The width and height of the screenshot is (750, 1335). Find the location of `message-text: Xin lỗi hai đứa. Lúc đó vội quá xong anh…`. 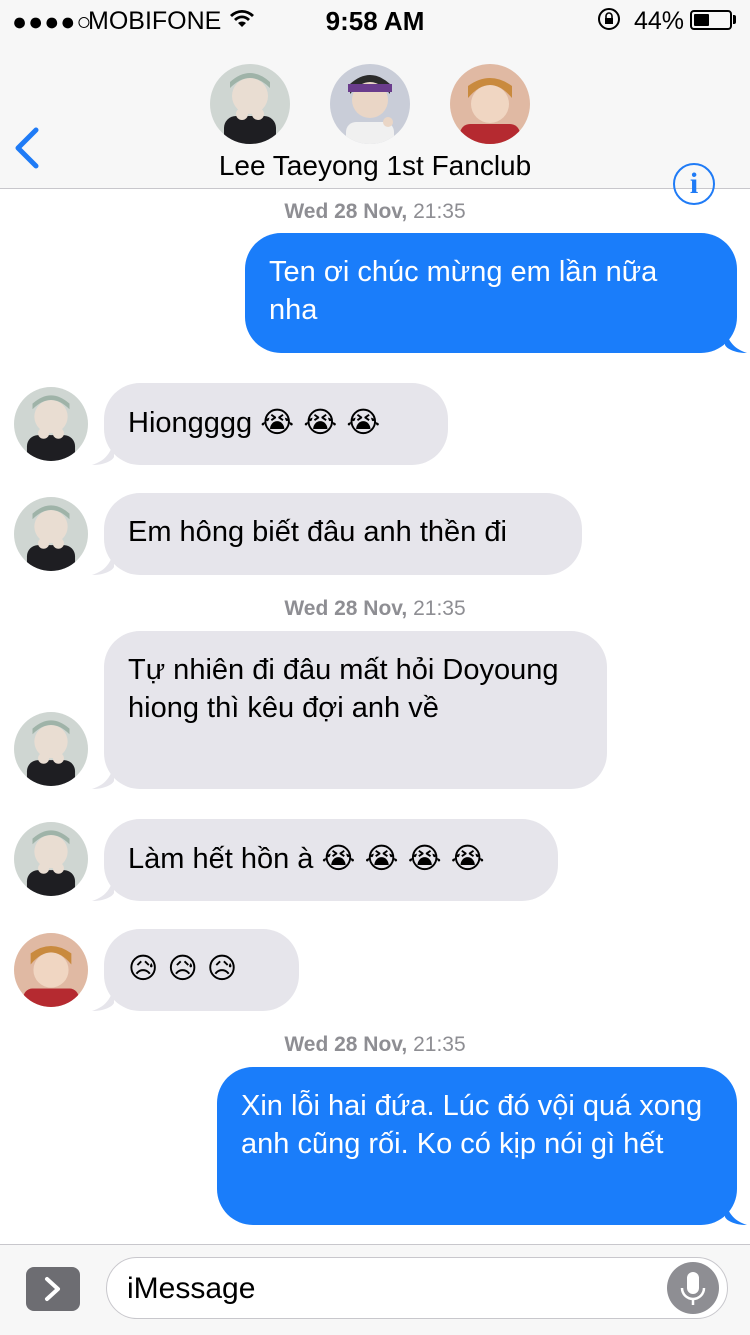

message-text: Xin lỗi hai đứa. Lúc đó vội quá xong anh… is located at coordinates (472, 1125).